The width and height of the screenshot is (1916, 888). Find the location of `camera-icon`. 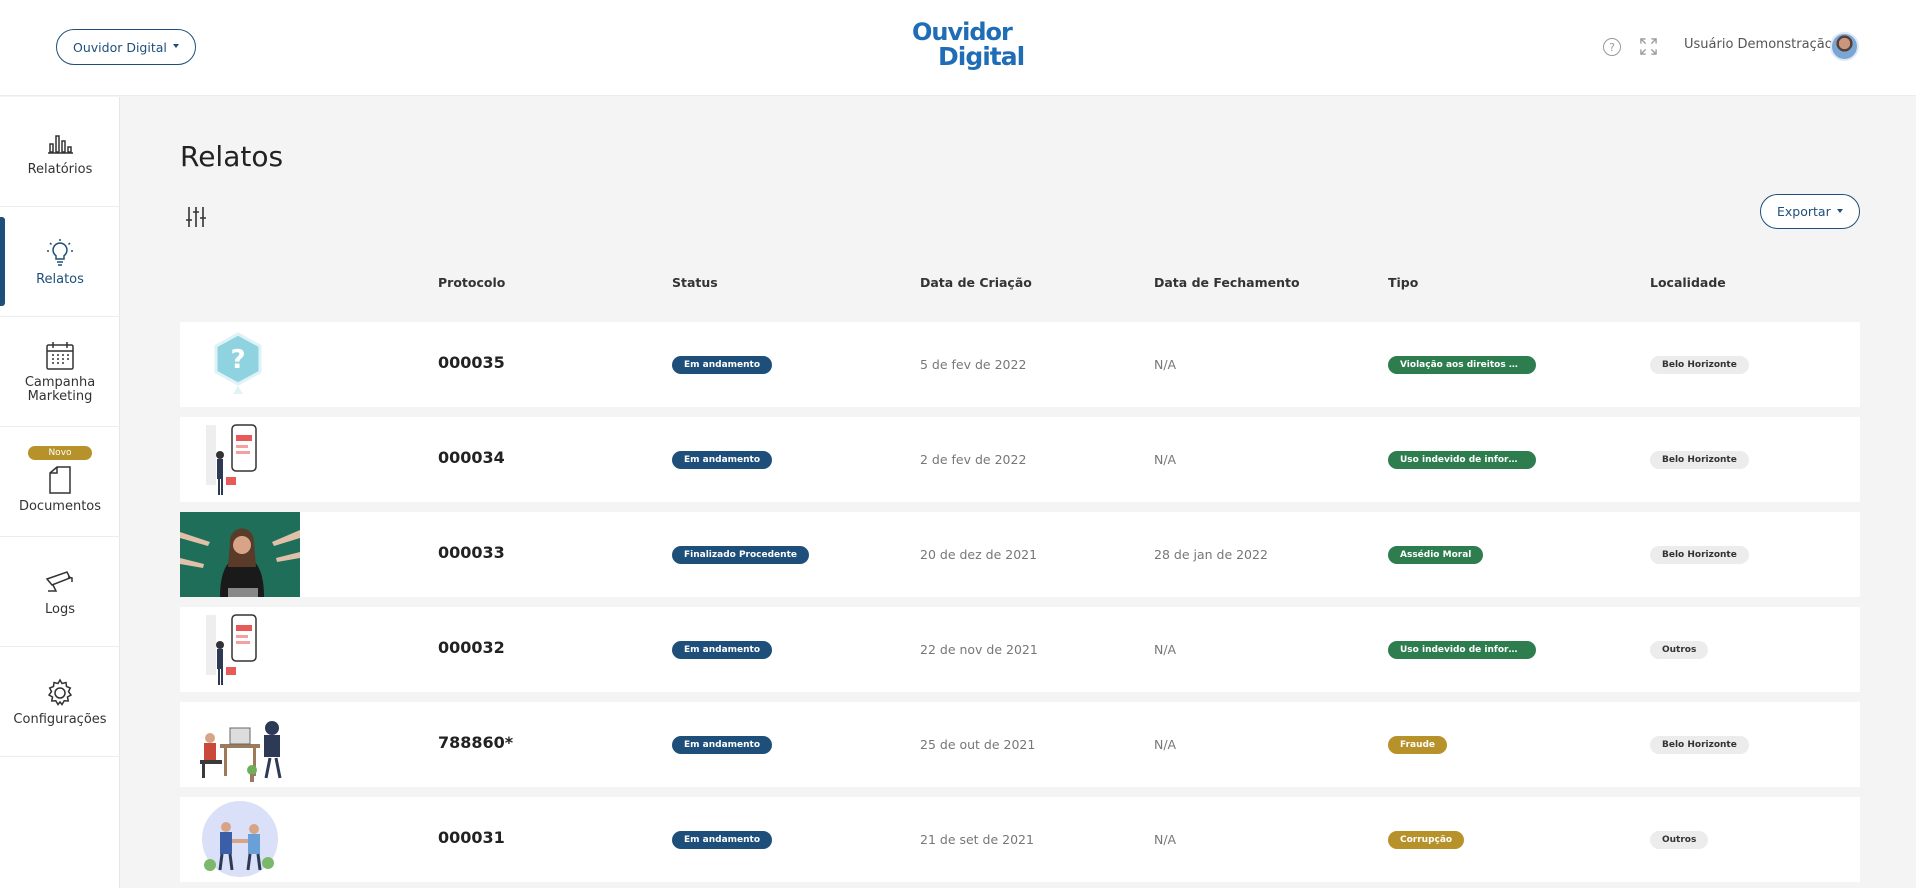

camera-icon is located at coordinates (59, 581).